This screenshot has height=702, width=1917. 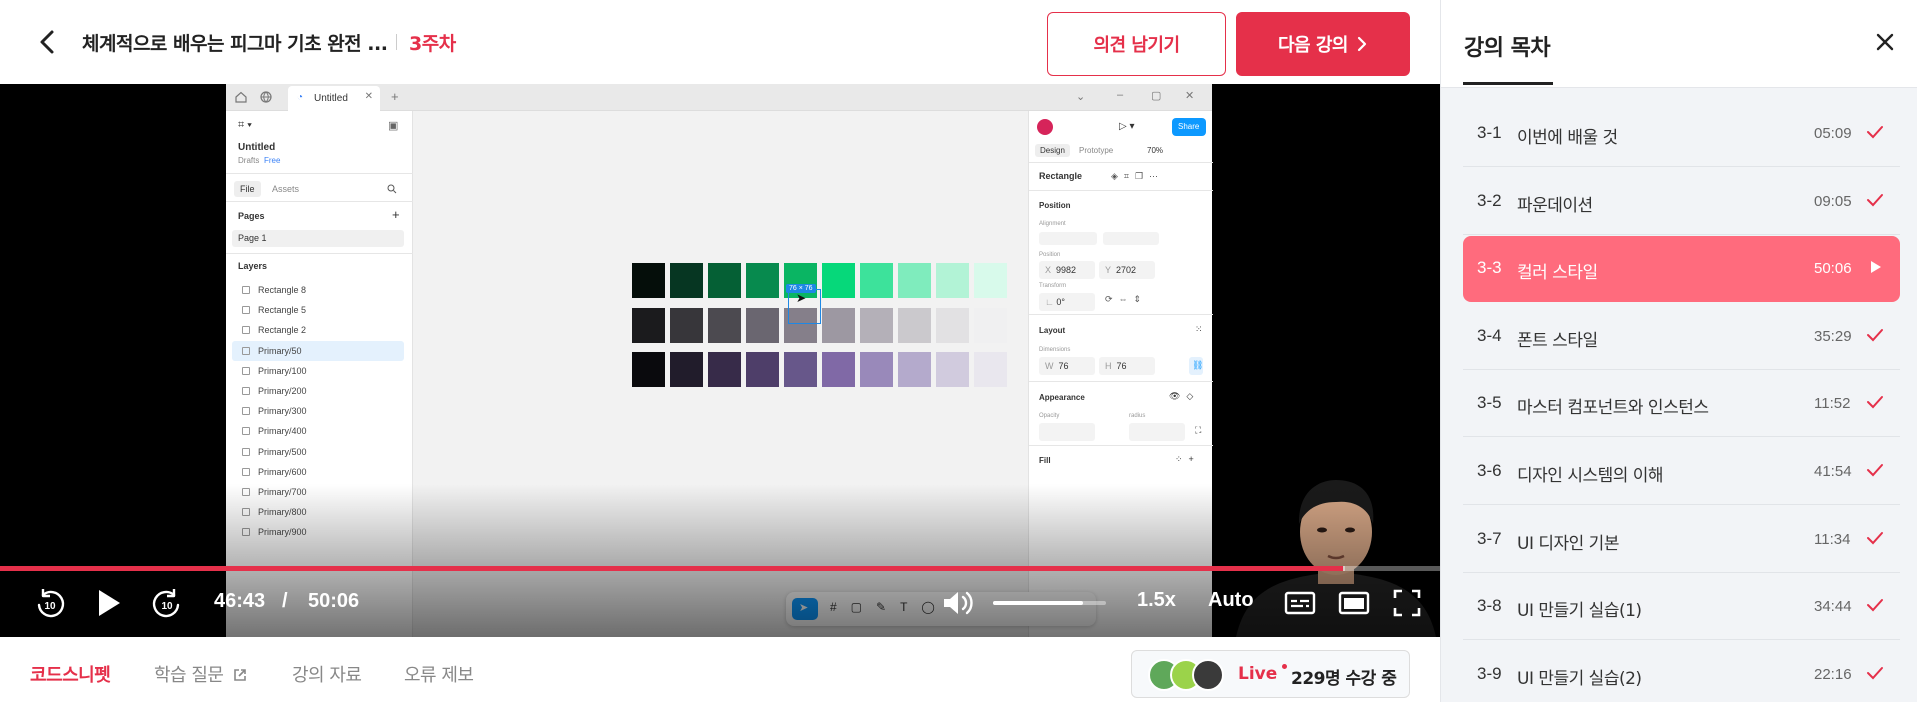 I want to click on layer-item: Primary/100, so click(x=318, y=371).